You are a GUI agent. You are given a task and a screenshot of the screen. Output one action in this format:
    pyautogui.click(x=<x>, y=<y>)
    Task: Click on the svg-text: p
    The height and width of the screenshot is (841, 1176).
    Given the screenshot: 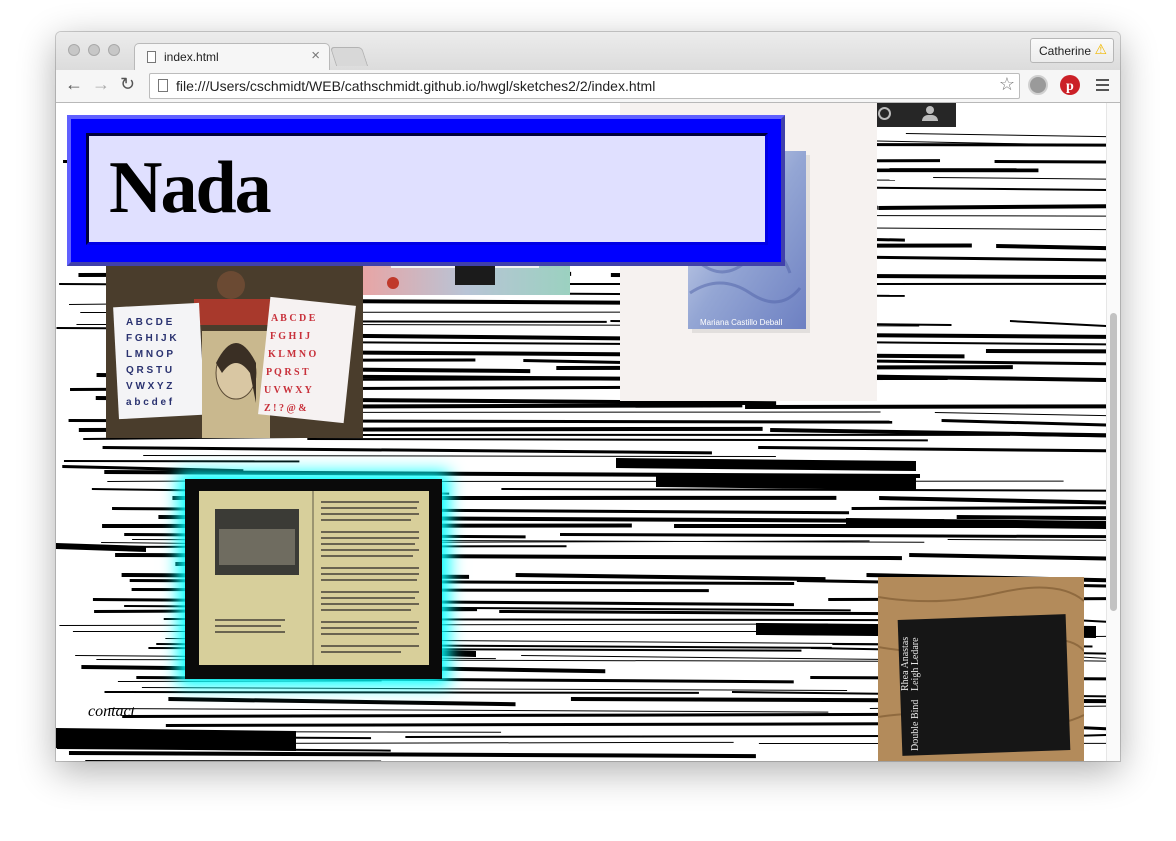 What is the action you would take?
    pyautogui.click(x=1070, y=86)
    